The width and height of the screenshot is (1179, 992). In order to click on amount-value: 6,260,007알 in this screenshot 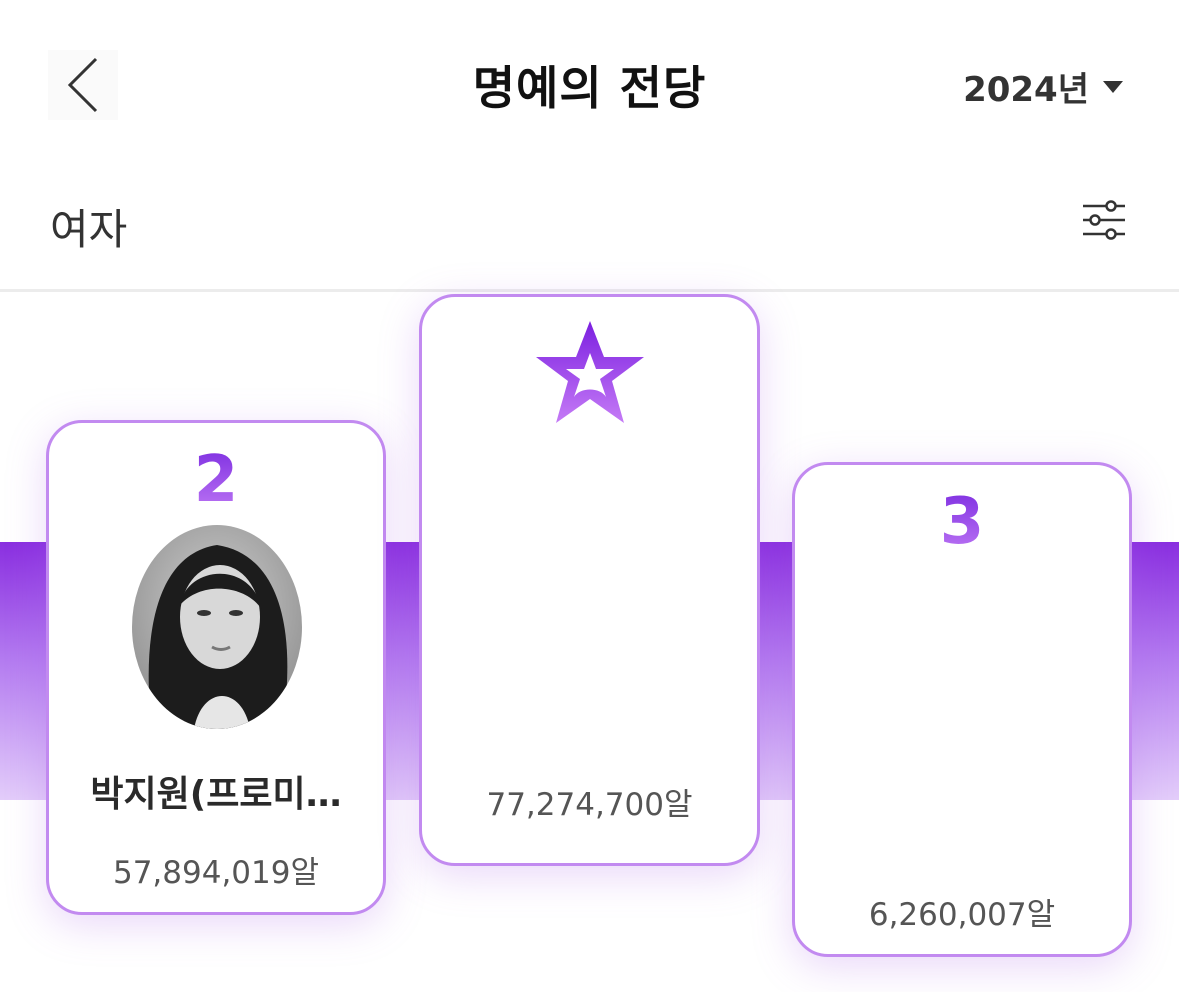, I will do `click(962, 915)`.